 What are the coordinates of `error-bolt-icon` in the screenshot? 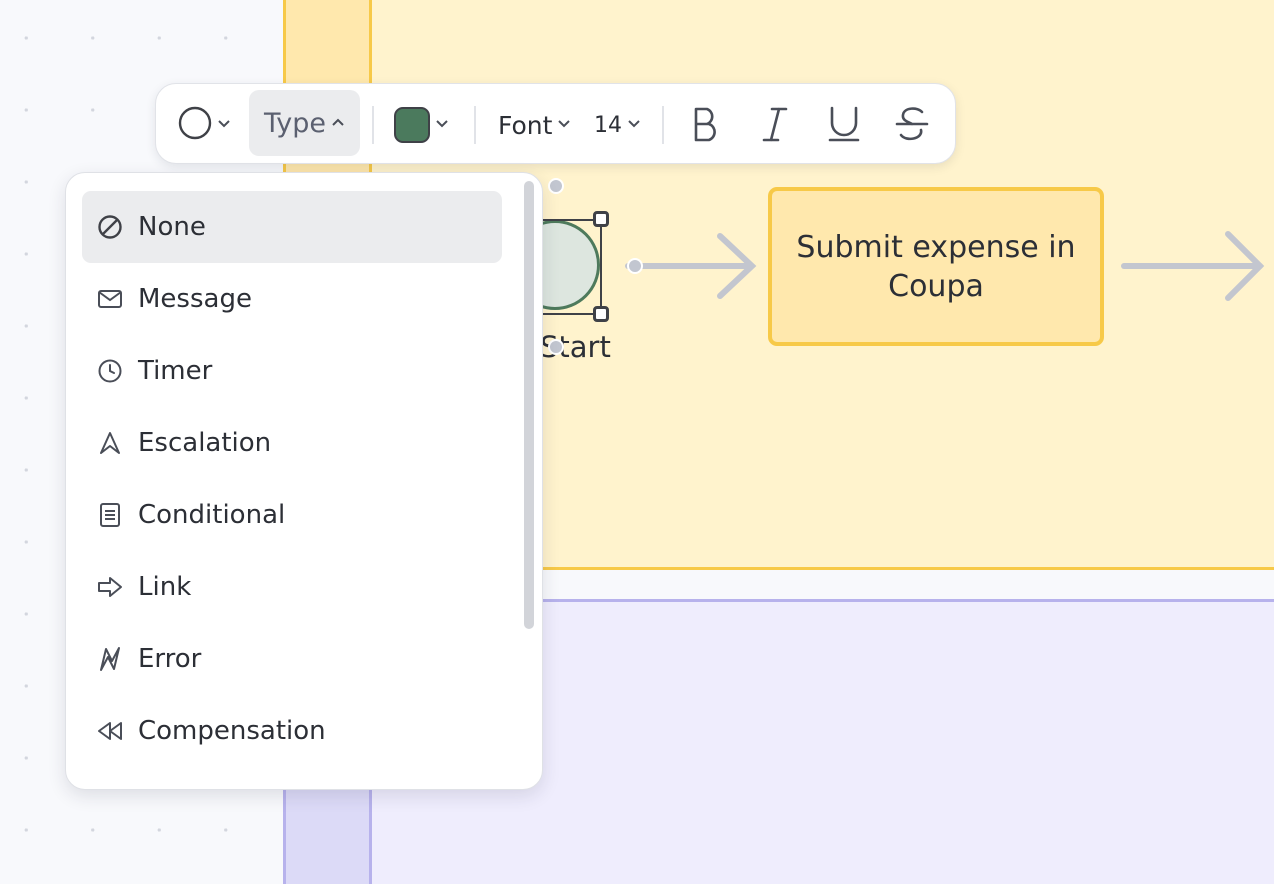 It's located at (110, 659).